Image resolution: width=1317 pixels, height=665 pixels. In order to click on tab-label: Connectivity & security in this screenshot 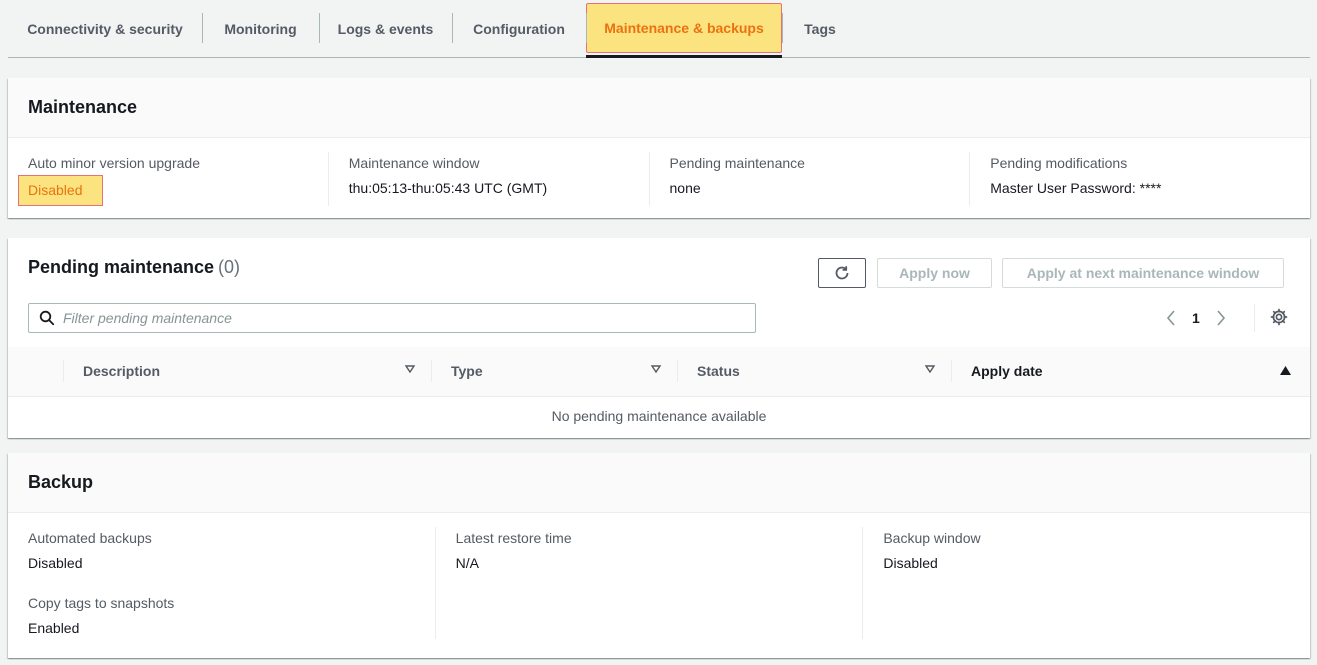, I will do `click(105, 28)`.